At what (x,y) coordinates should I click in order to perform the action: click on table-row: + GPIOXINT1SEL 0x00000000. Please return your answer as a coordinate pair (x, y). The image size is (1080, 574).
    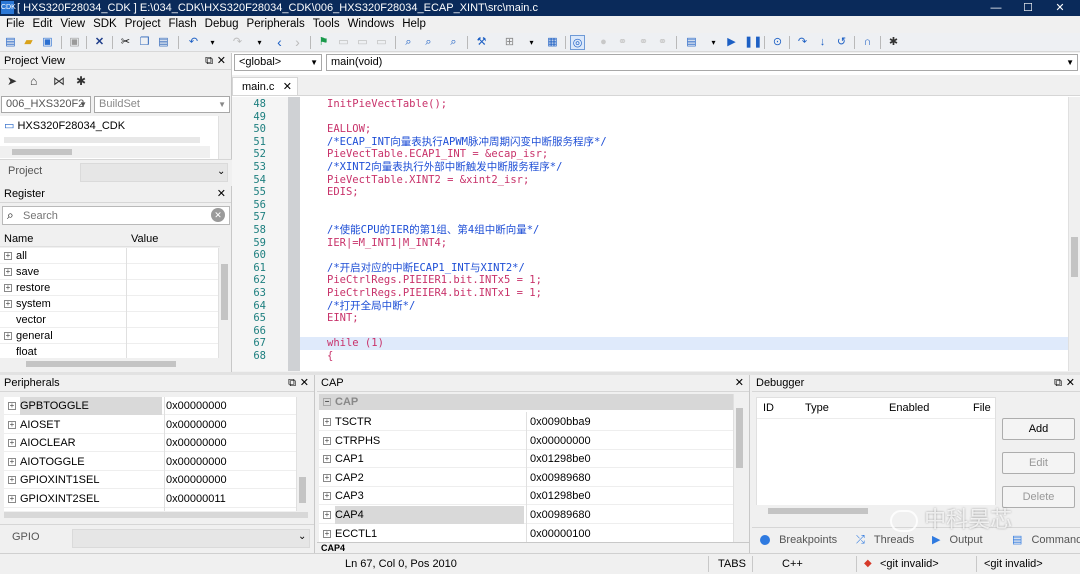
    Looking at the image, I should click on (150, 480).